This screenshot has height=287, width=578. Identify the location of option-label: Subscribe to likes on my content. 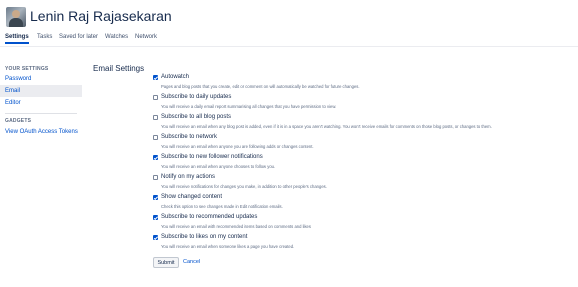
(204, 237).